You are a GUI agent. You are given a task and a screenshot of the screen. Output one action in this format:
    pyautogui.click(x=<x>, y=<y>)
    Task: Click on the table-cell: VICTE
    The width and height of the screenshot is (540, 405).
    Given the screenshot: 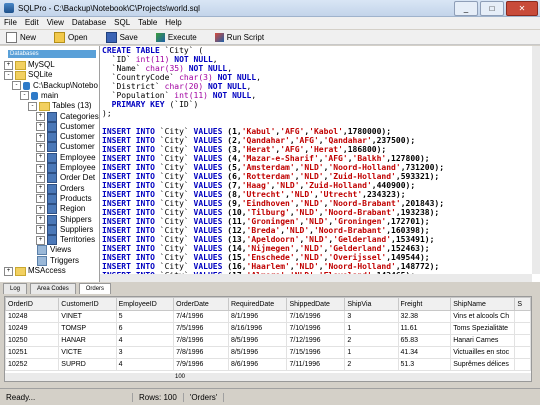 What is the action you would take?
    pyautogui.click(x=87, y=352)
    